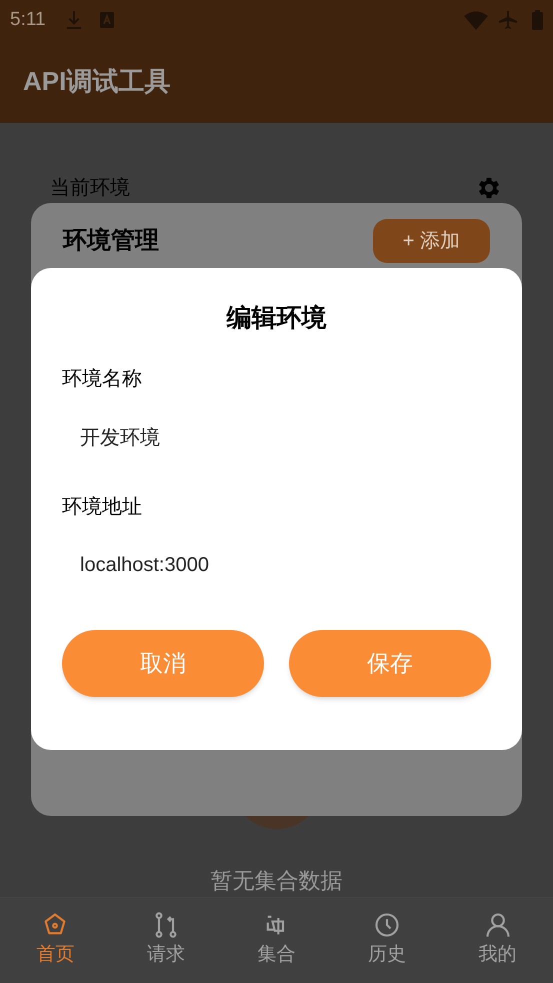 The height and width of the screenshot is (983, 553). Describe the element at coordinates (276, 940) in the screenshot. I see `nav-tab: 集合` at that location.